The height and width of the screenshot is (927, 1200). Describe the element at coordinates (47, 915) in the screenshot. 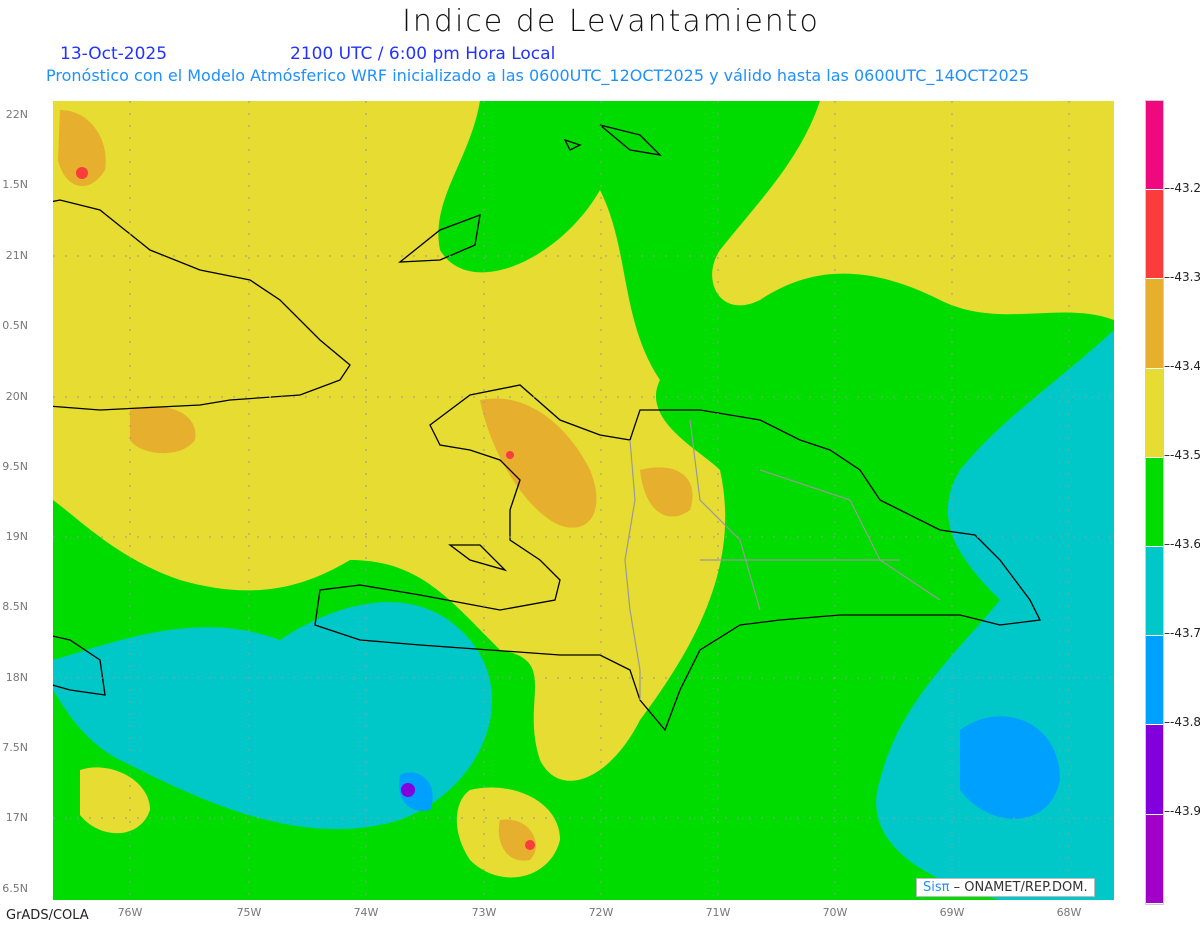

I see `grads-footer: GrADS/COLA` at that location.